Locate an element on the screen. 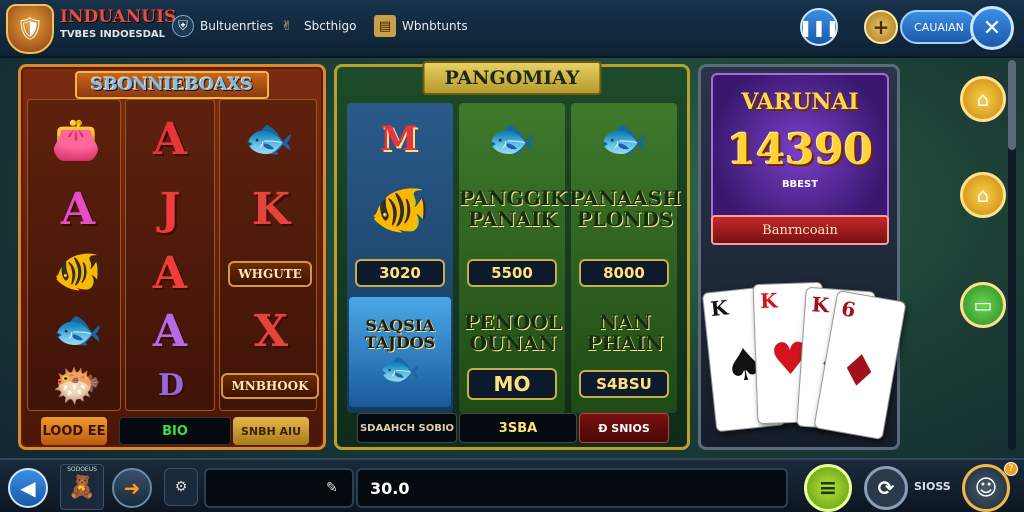 Image resolution: width=1024 pixels, height=512 pixels. nav-label: Wbnbtunts is located at coordinates (435, 26).